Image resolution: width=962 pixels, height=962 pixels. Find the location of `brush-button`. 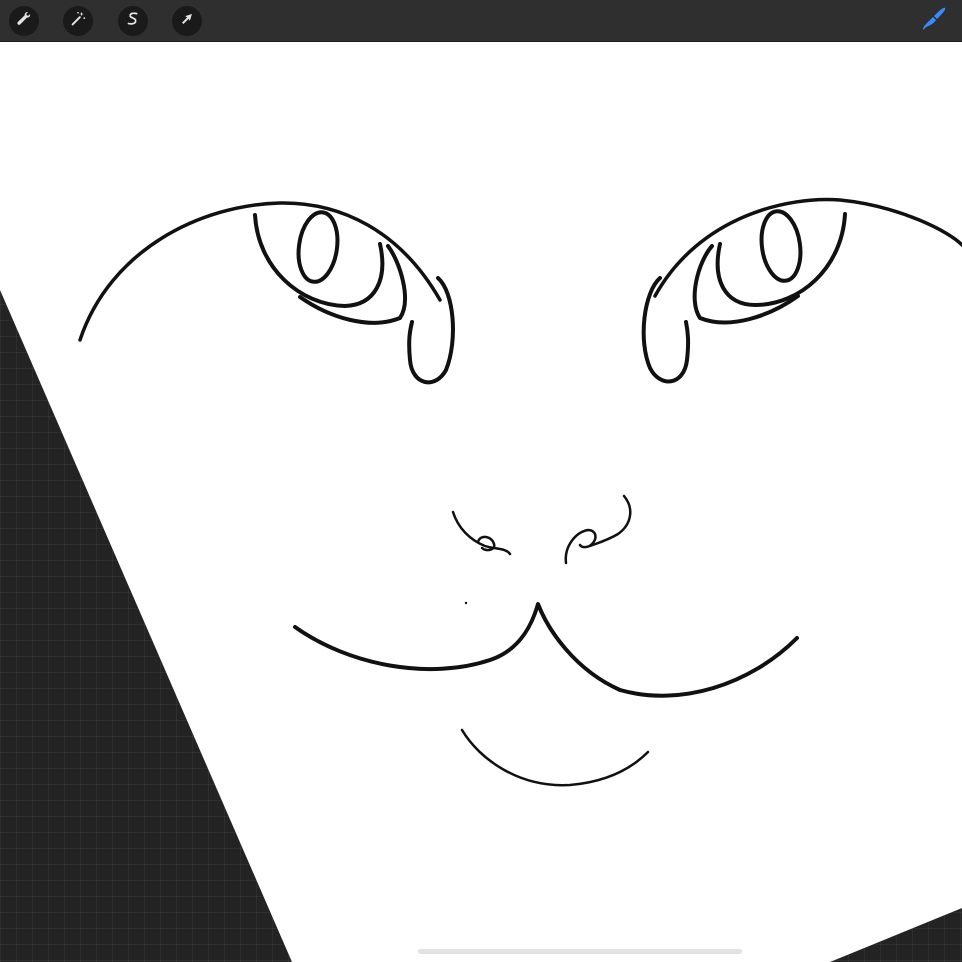

brush-button is located at coordinates (935, 21).